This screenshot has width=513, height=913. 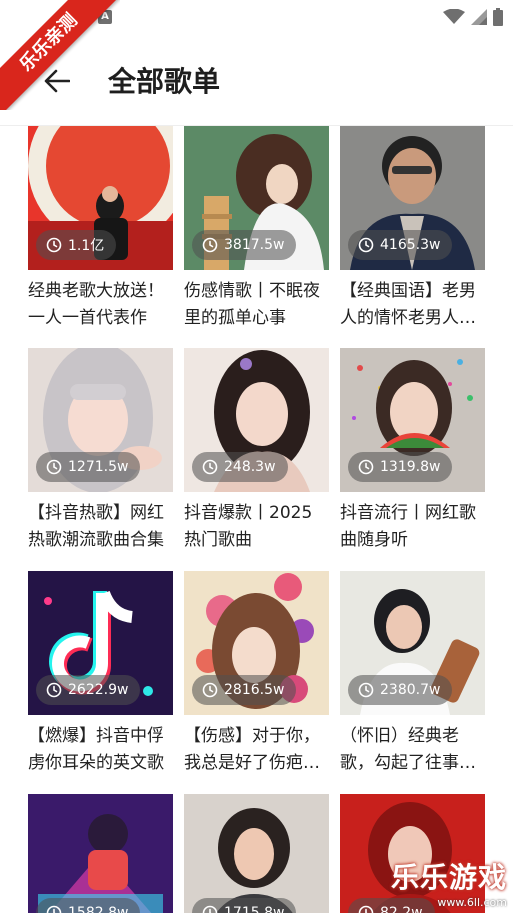 I want to click on playlist-card: 2816.5w 【伤感】对于你，我总是好了伤疤忘了疼, so click(x=256, y=674).